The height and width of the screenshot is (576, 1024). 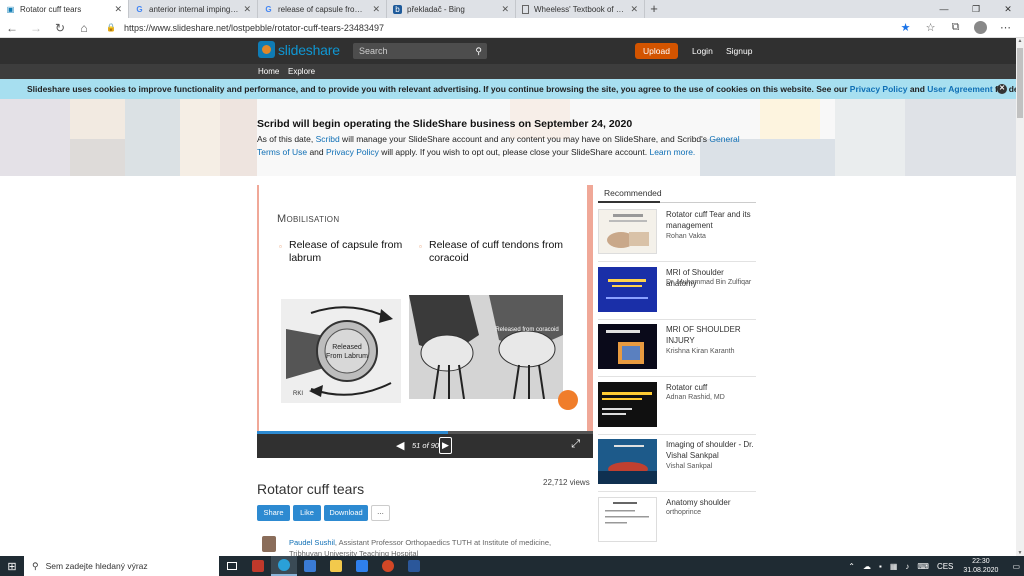 What do you see at coordinates (711, 387) in the screenshot?
I see `recommended-title: Rotator cuff` at bounding box center [711, 387].